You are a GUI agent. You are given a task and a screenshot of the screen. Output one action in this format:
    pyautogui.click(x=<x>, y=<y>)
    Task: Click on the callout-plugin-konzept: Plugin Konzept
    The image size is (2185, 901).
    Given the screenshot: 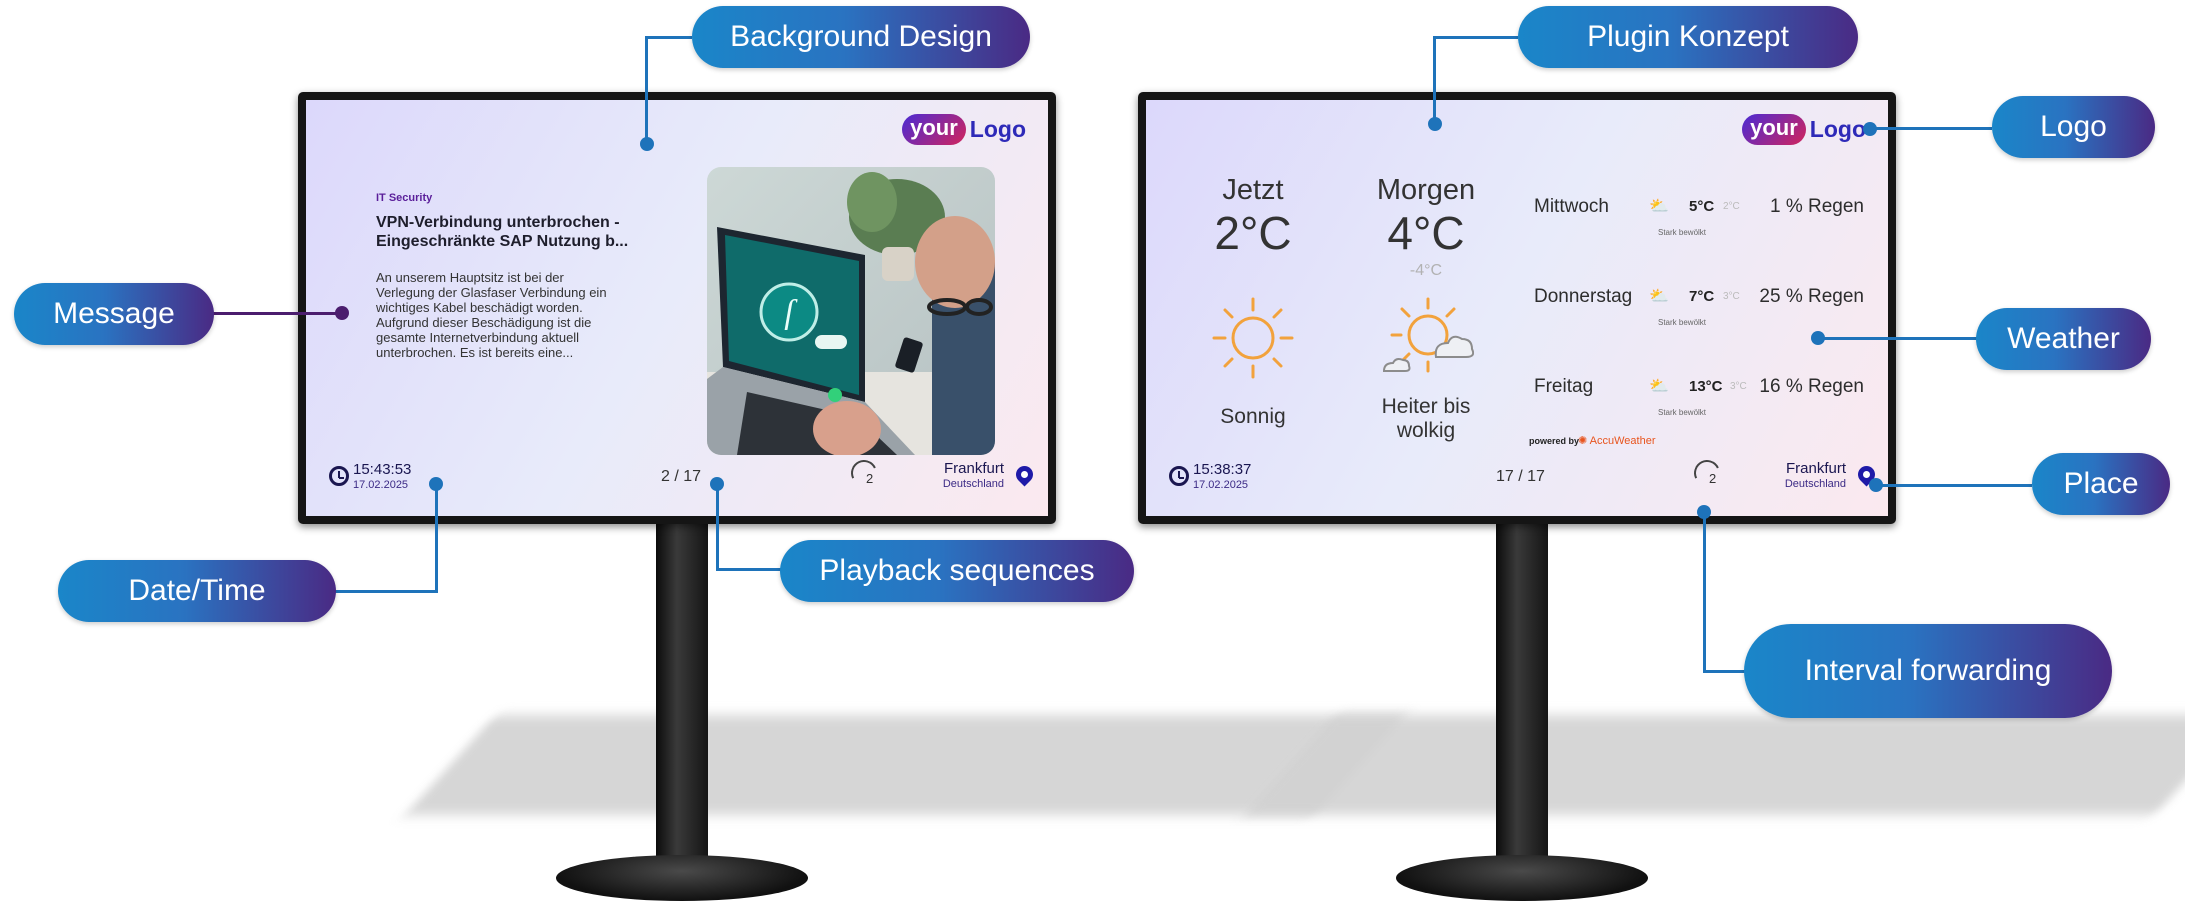 What is the action you would take?
    pyautogui.click(x=1688, y=37)
    